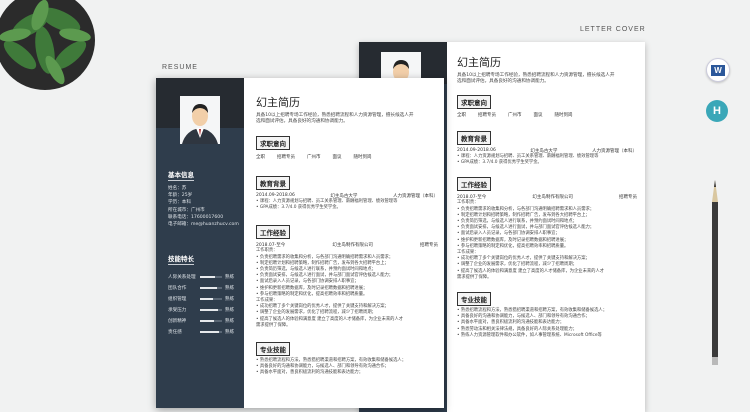 The width and height of the screenshot is (750, 412). I want to click on skill-item: 承受压力 熟练, so click(201, 310).